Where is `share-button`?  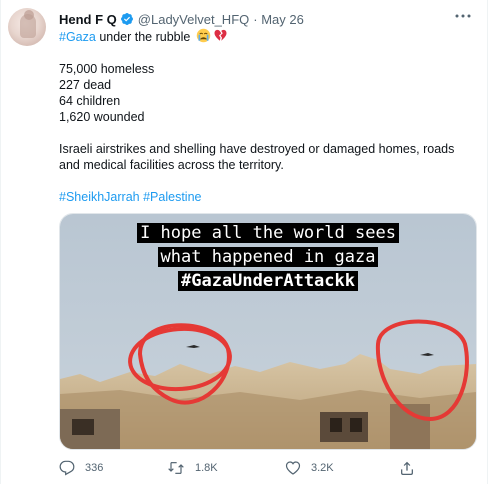
share-button is located at coordinates (412, 468).